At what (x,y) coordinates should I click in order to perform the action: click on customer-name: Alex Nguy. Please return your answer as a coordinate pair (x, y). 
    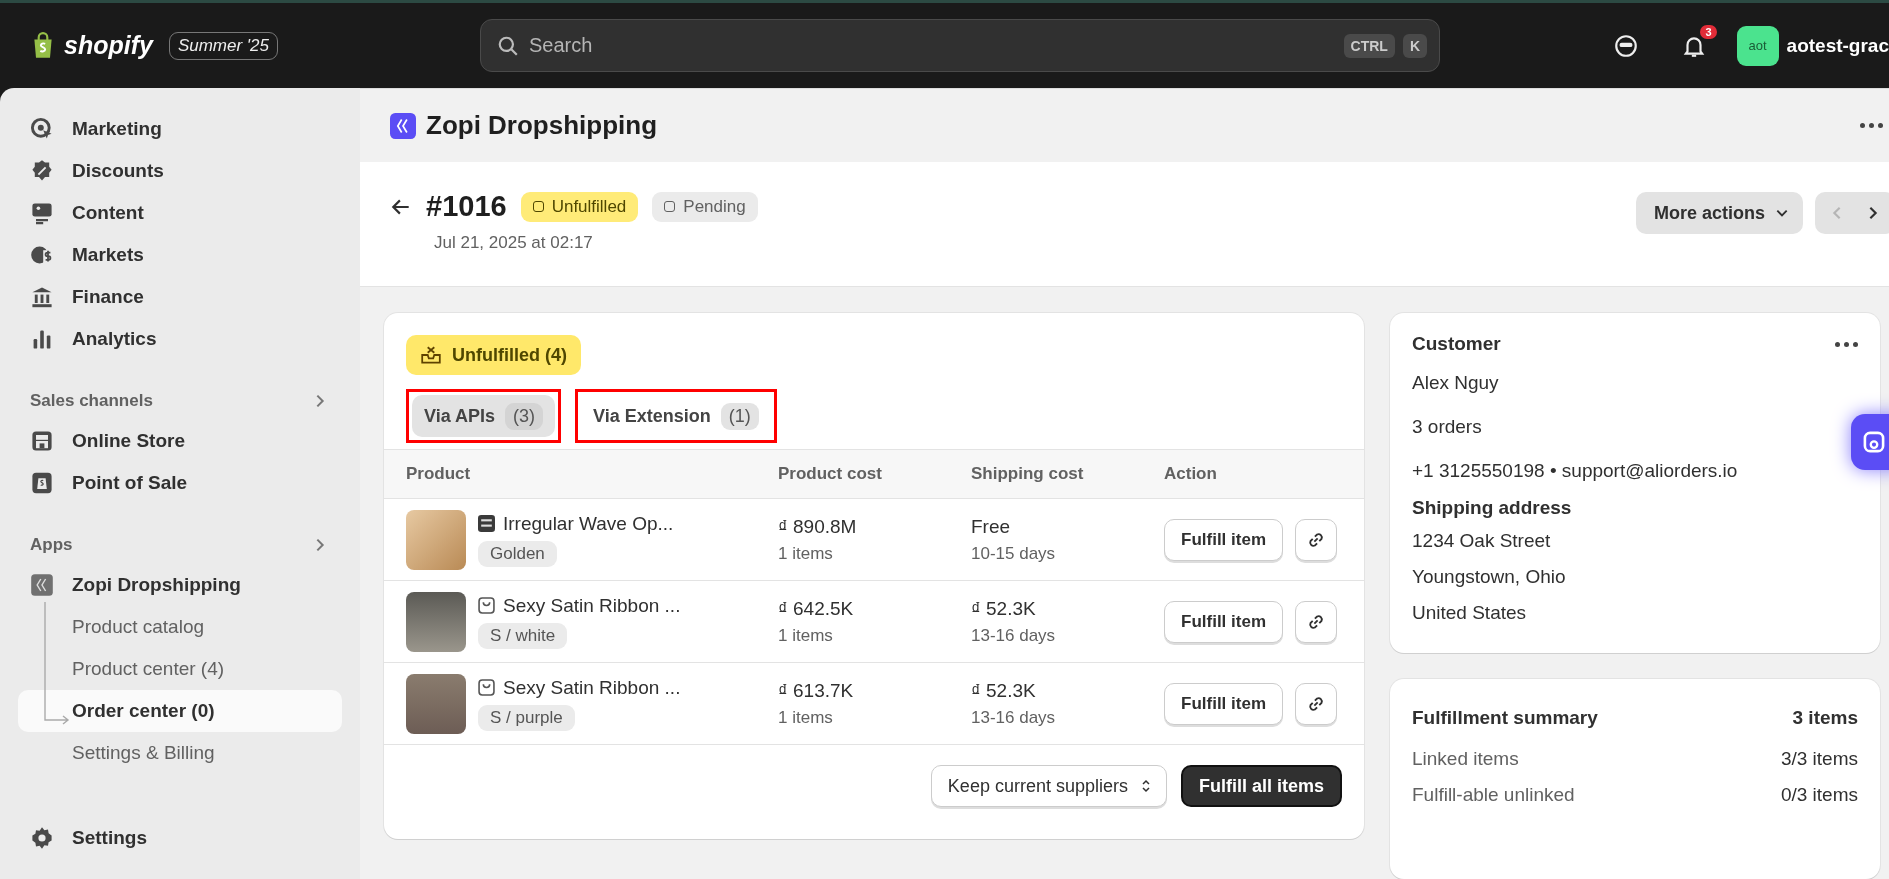
    Looking at the image, I should click on (1635, 383).